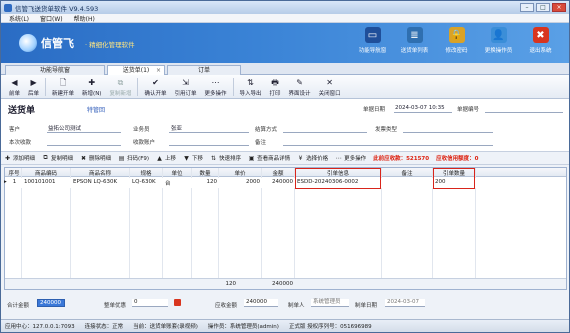  What do you see at coordinates (177, 173) in the screenshot?
I see `column-header: 单位` at bounding box center [177, 173].